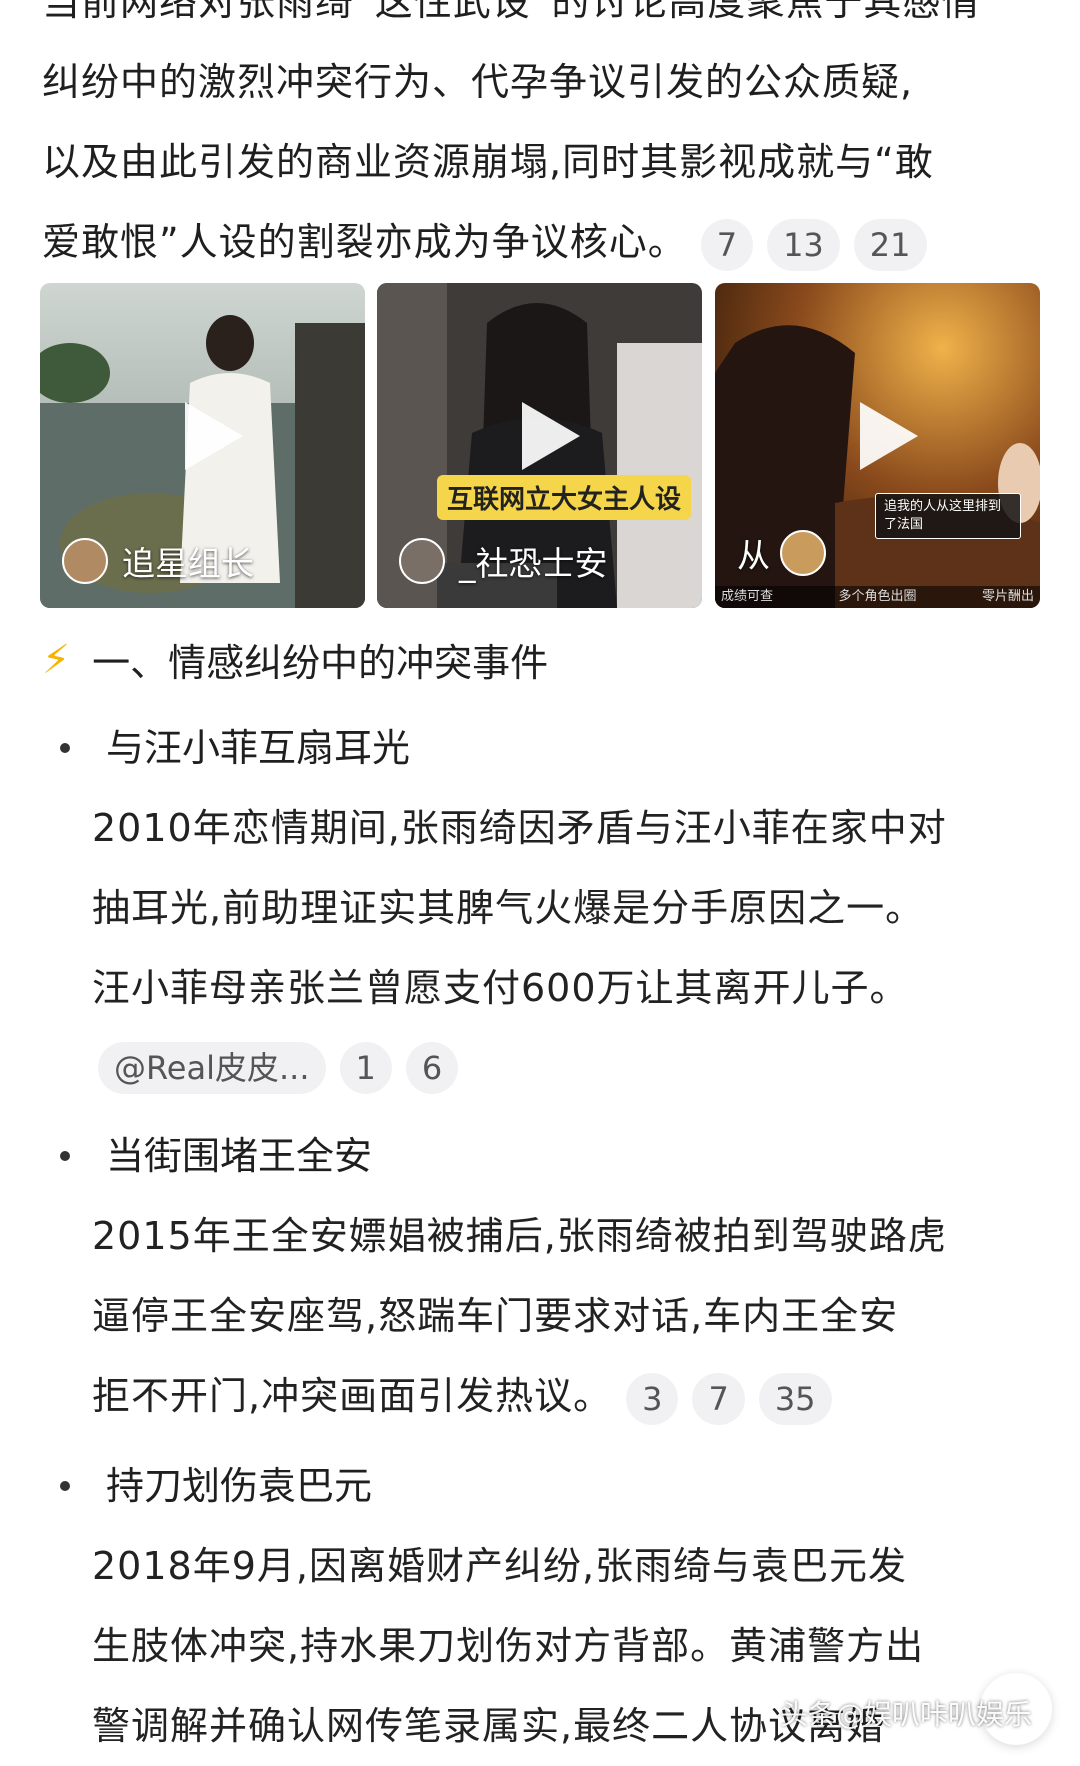  Describe the element at coordinates (564, 497) in the screenshot. I see `video-overlay-caption: 互联网立大女主人设` at that location.